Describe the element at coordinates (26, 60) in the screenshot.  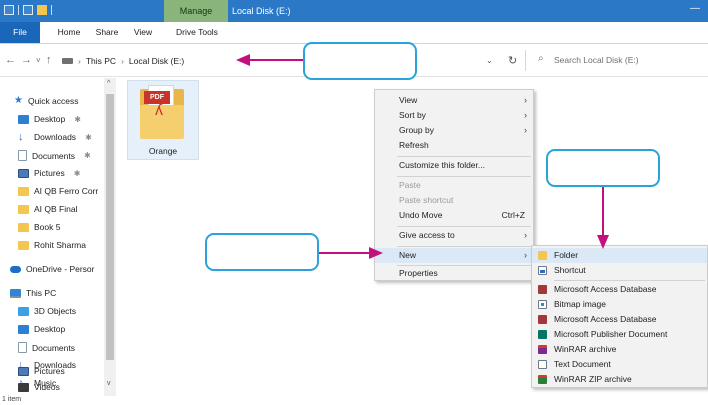
I see `forward-icon: →` at that location.